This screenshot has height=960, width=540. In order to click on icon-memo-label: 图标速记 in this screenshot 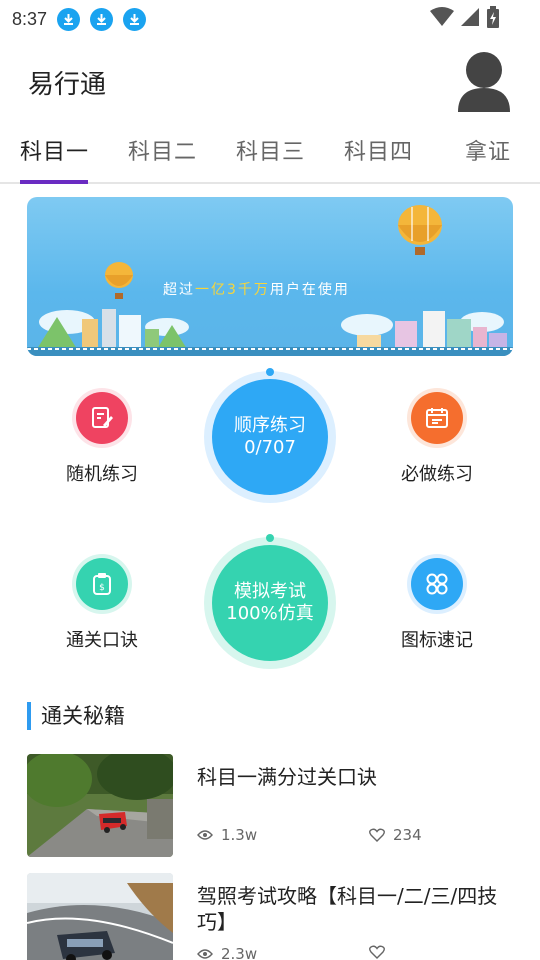, I will do `click(437, 640)`.